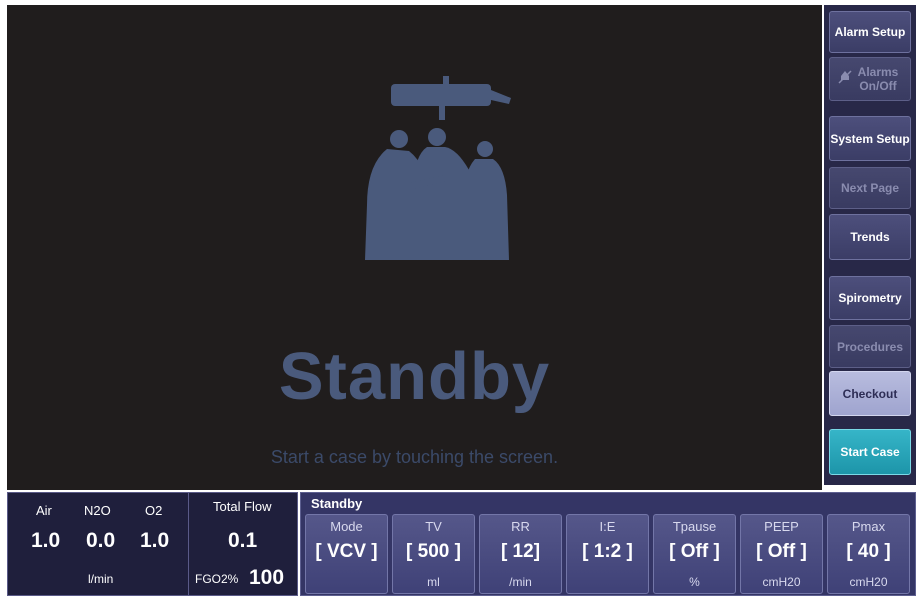  Describe the element at coordinates (451, 98) in the screenshot. I see `surgical-lamp-icon` at that location.